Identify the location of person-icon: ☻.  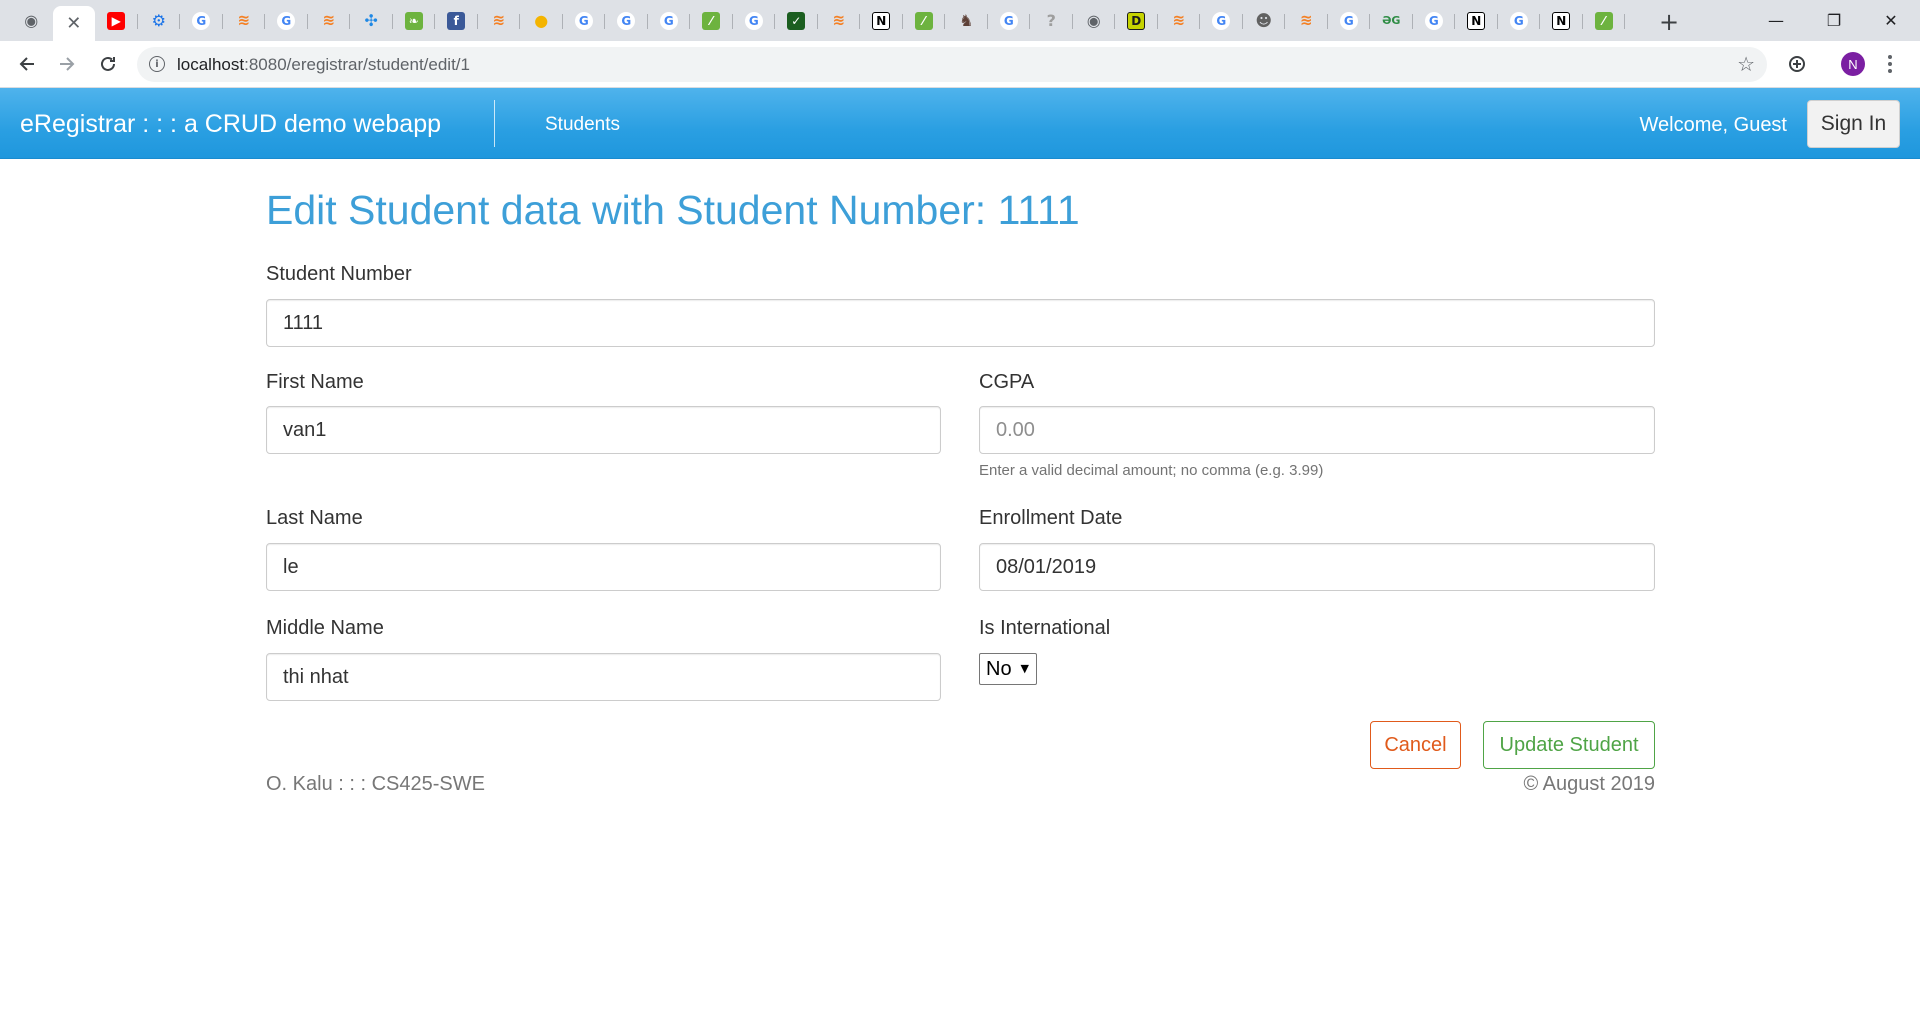
(1264, 20).